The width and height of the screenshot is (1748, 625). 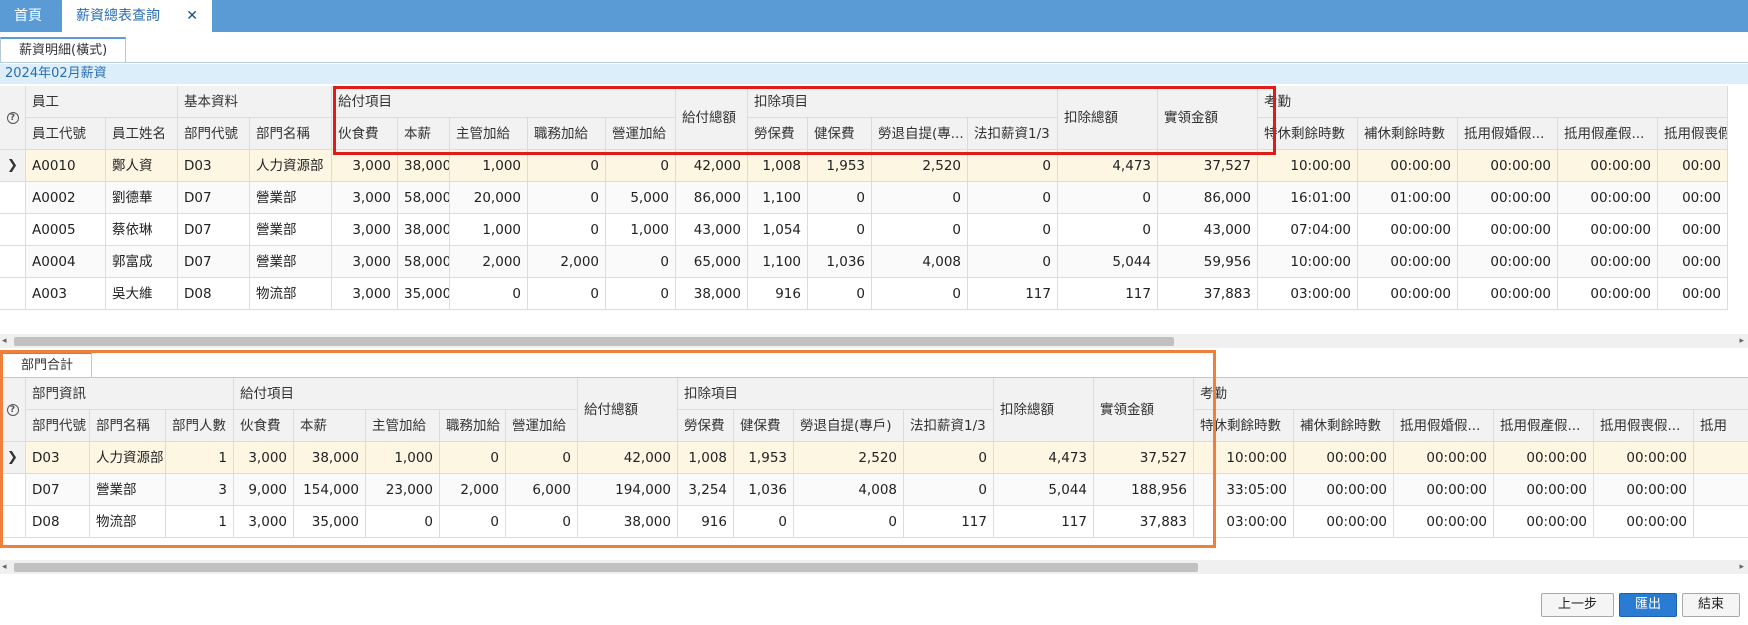 I want to click on table-cell: A0010, so click(x=66, y=166).